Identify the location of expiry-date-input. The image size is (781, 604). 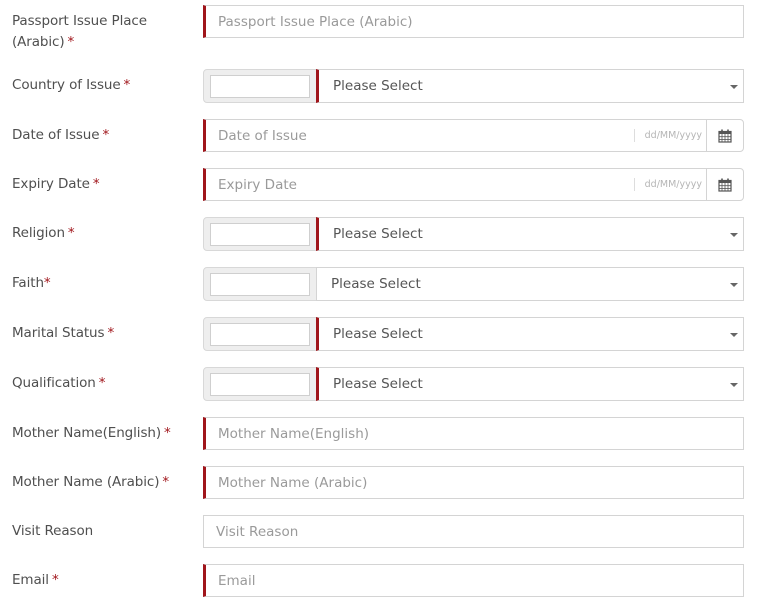
(456, 184).